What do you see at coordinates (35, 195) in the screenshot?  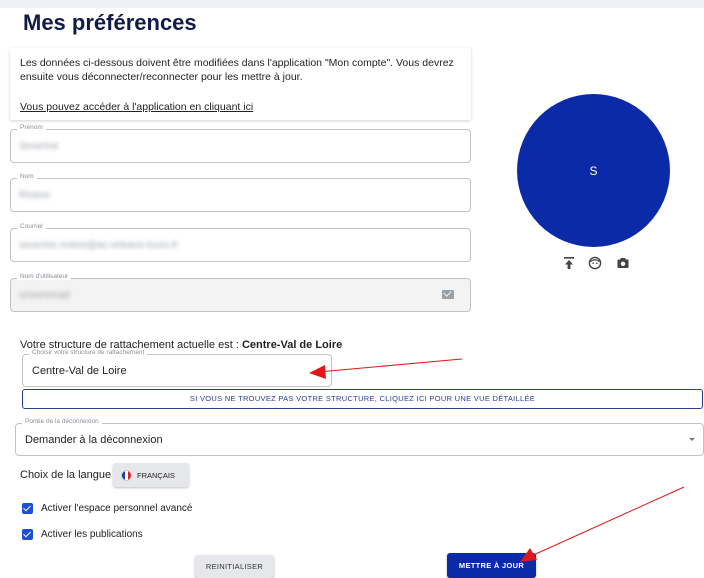 I see `nom-value: Riviere` at bounding box center [35, 195].